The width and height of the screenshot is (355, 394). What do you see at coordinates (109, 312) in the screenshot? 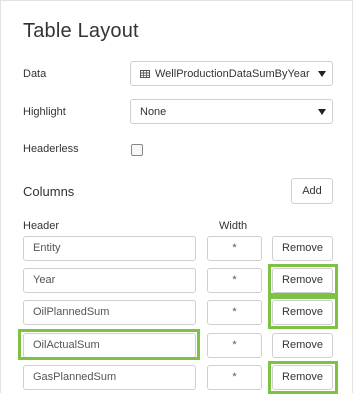
I see `column-header-input: OilPlannedSum` at bounding box center [109, 312].